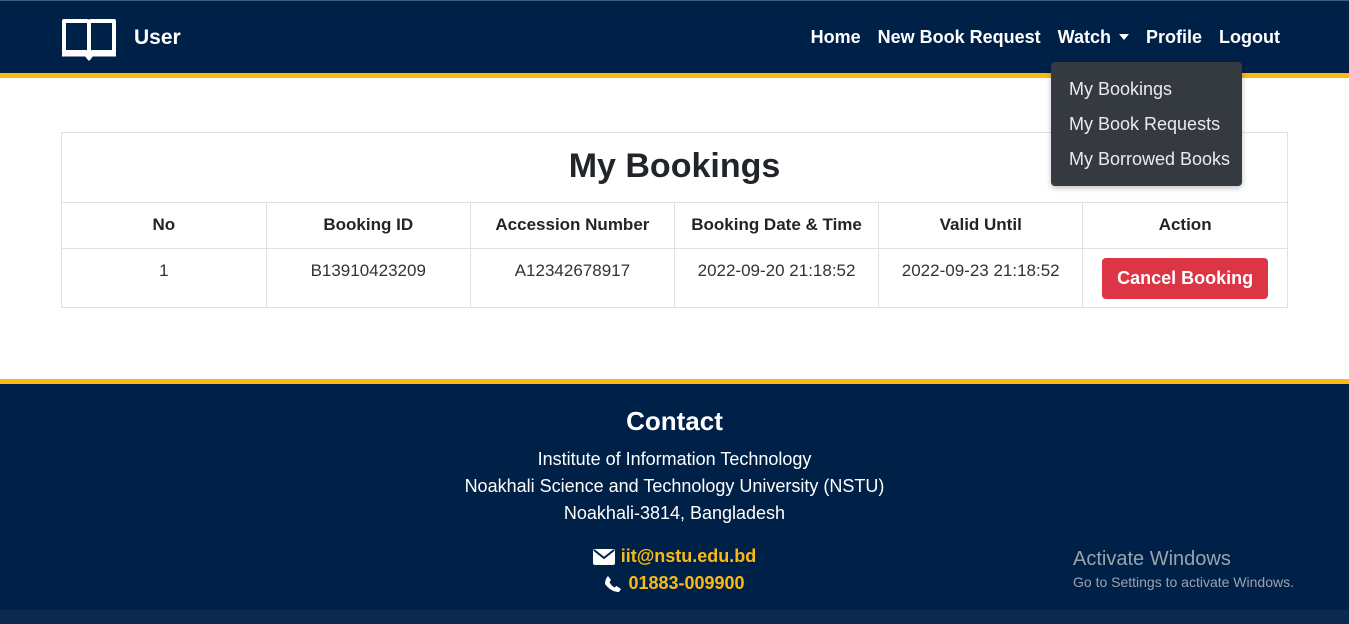  Describe the element at coordinates (777, 226) in the screenshot. I see `column-header-booking-date: Booking Date & Time` at that location.